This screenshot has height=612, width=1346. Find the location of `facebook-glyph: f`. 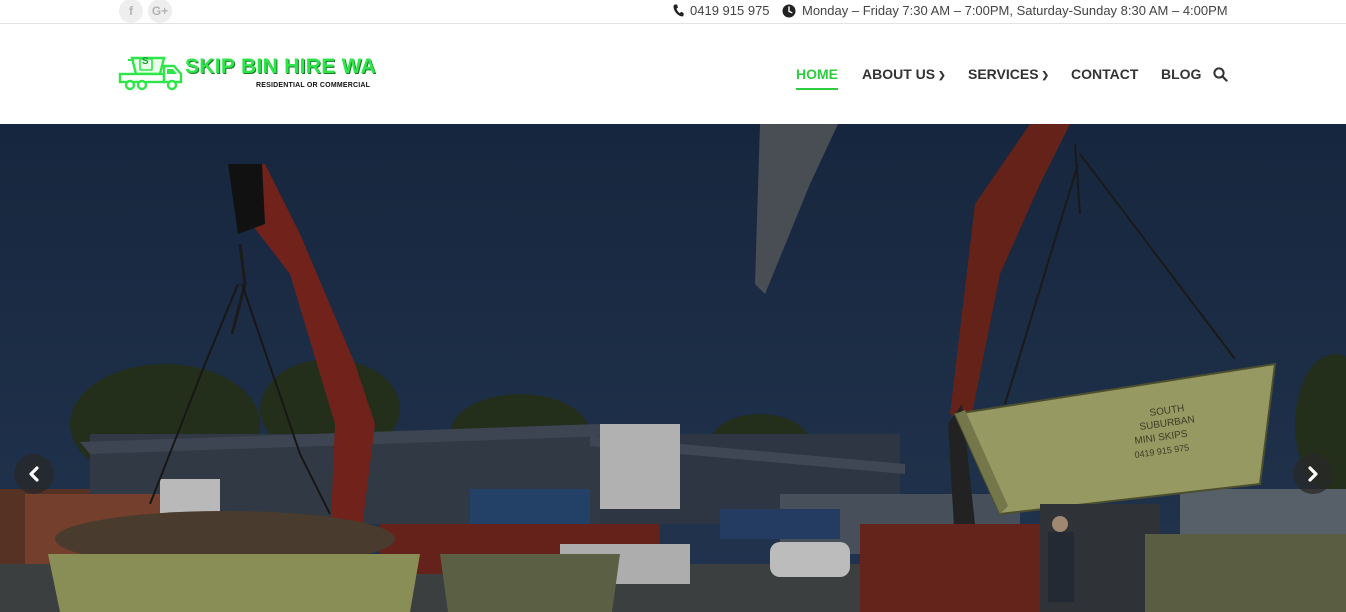

facebook-glyph: f is located at coordinates (131, 11).